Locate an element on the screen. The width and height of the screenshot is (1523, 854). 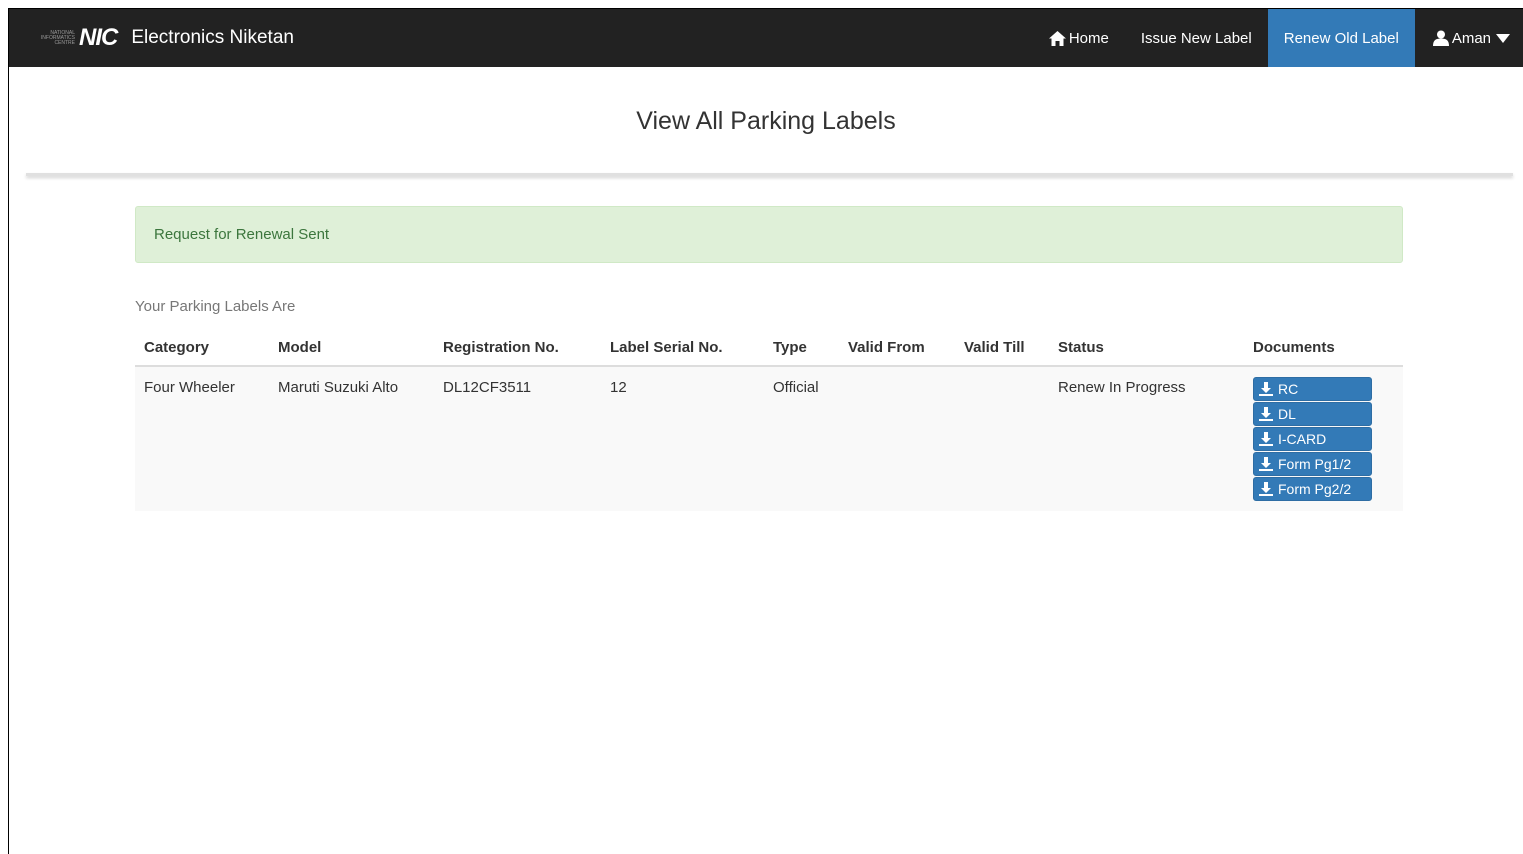
col-type: Type is located at coordinates (801, 347).